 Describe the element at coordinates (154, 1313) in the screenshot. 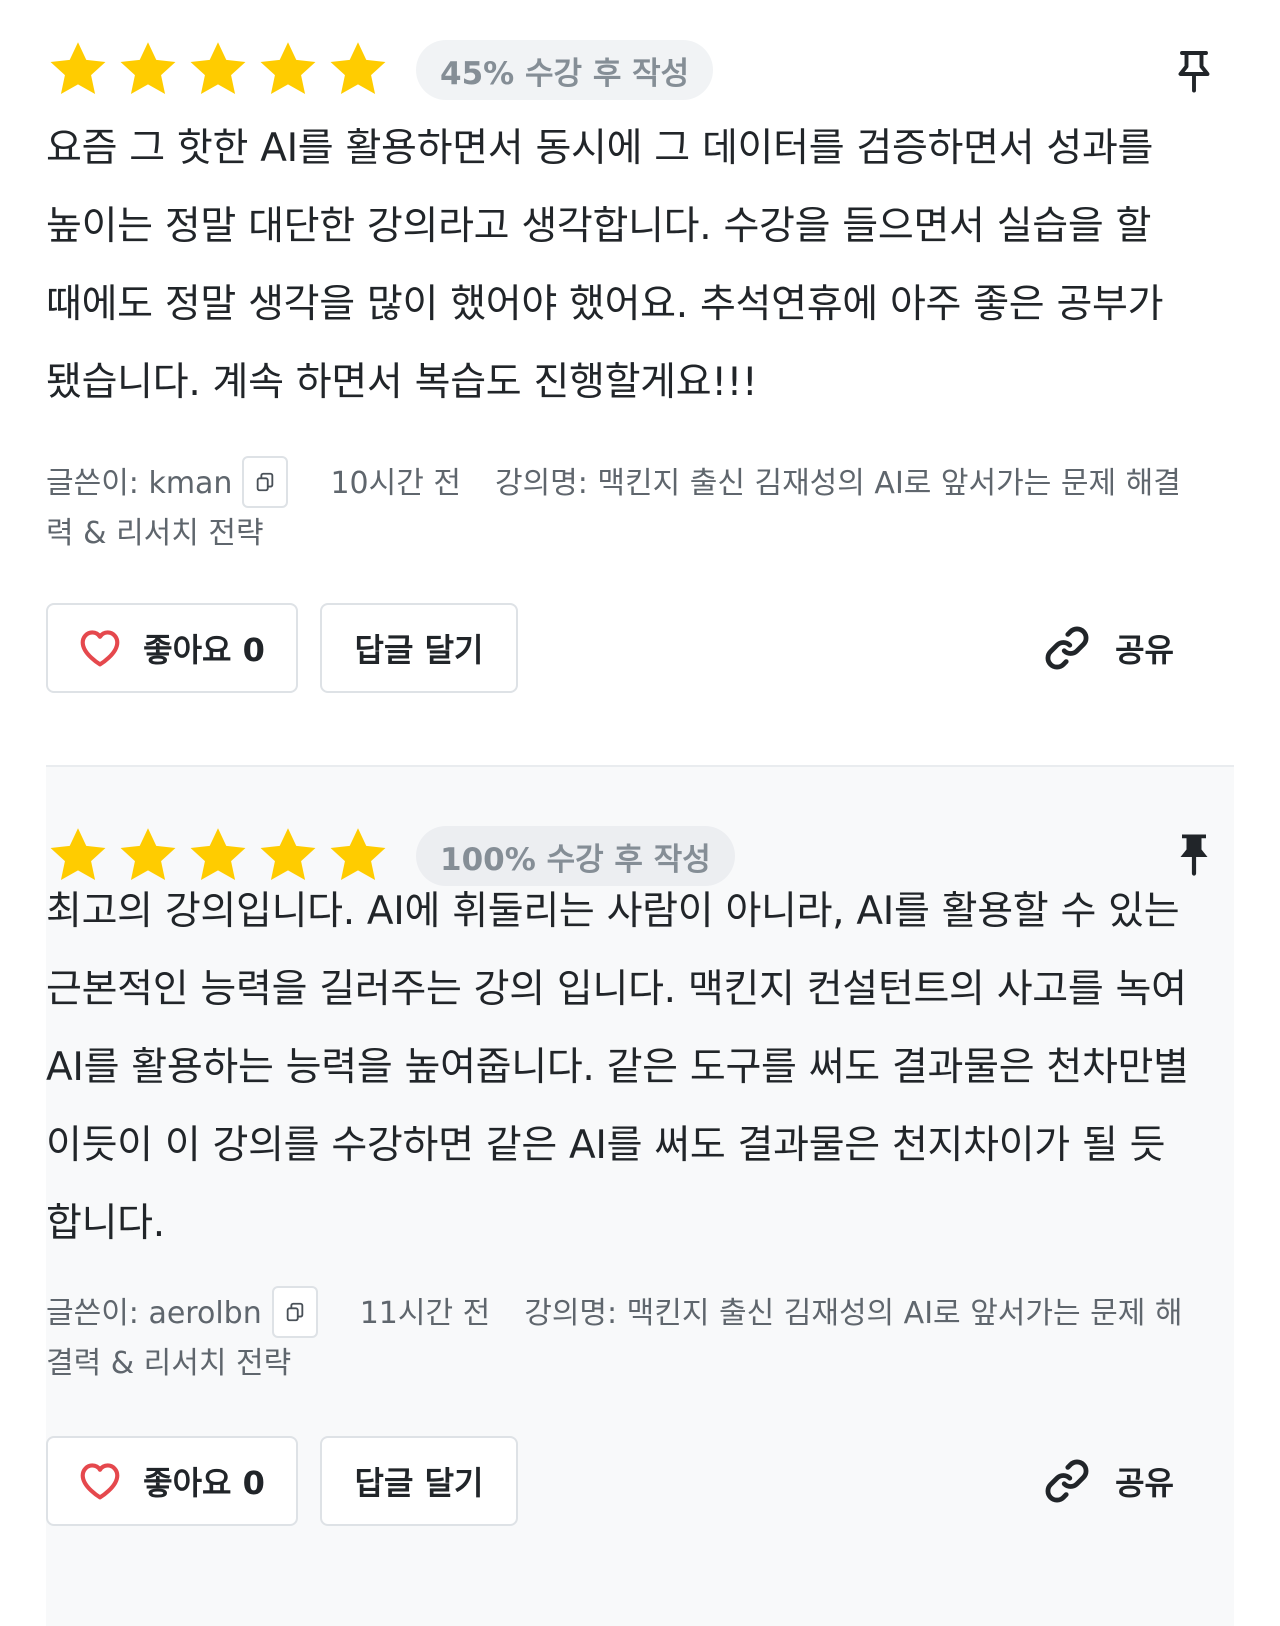

I see `author-label: 글쓴이: aerolbn` at that location.